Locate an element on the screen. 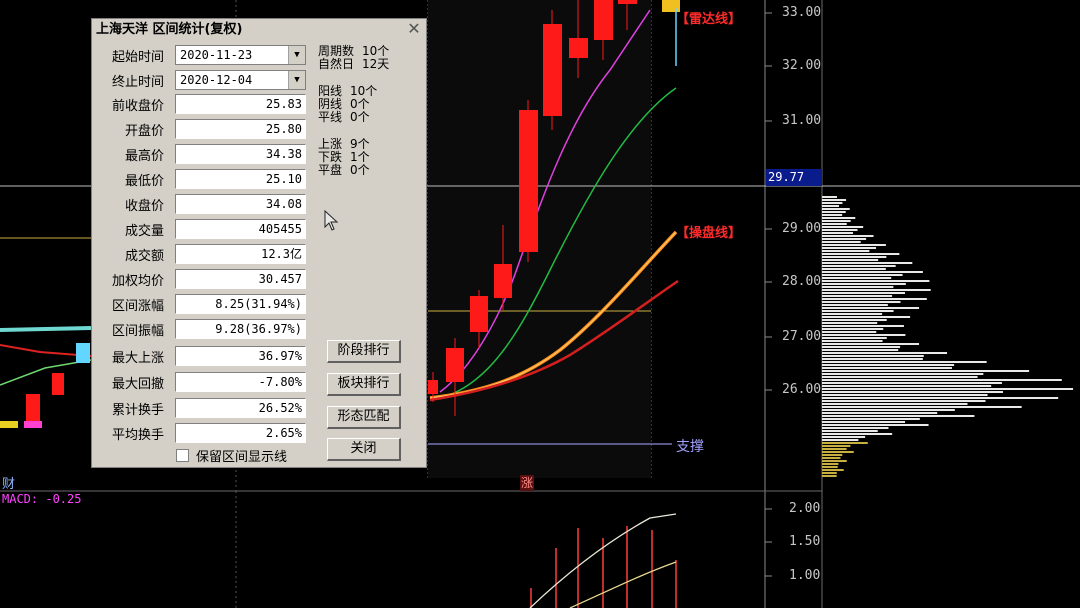 The image size is (1080, 608). dialog-title: 上海天洋 区间统计(复权) is located at coordinates (259, 30).